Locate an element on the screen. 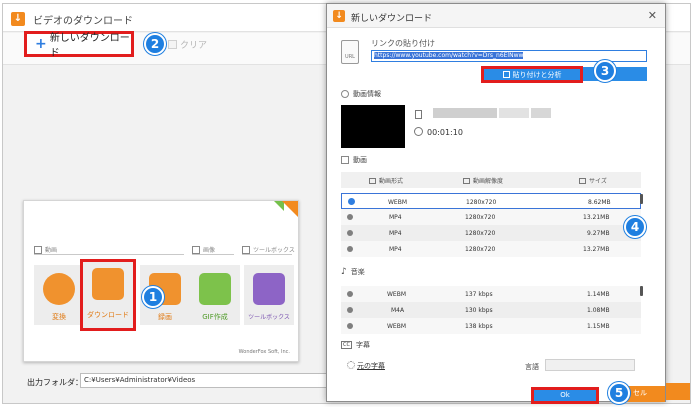 Image resolution: width=700 pixels, height=407 pixels. step-badge-3: 3 is located at coordinates (605, 71).